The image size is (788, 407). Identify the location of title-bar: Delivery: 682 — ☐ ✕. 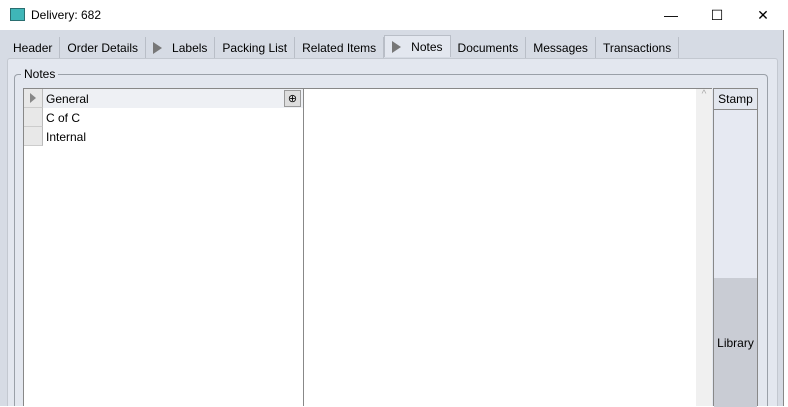
(392, 15).